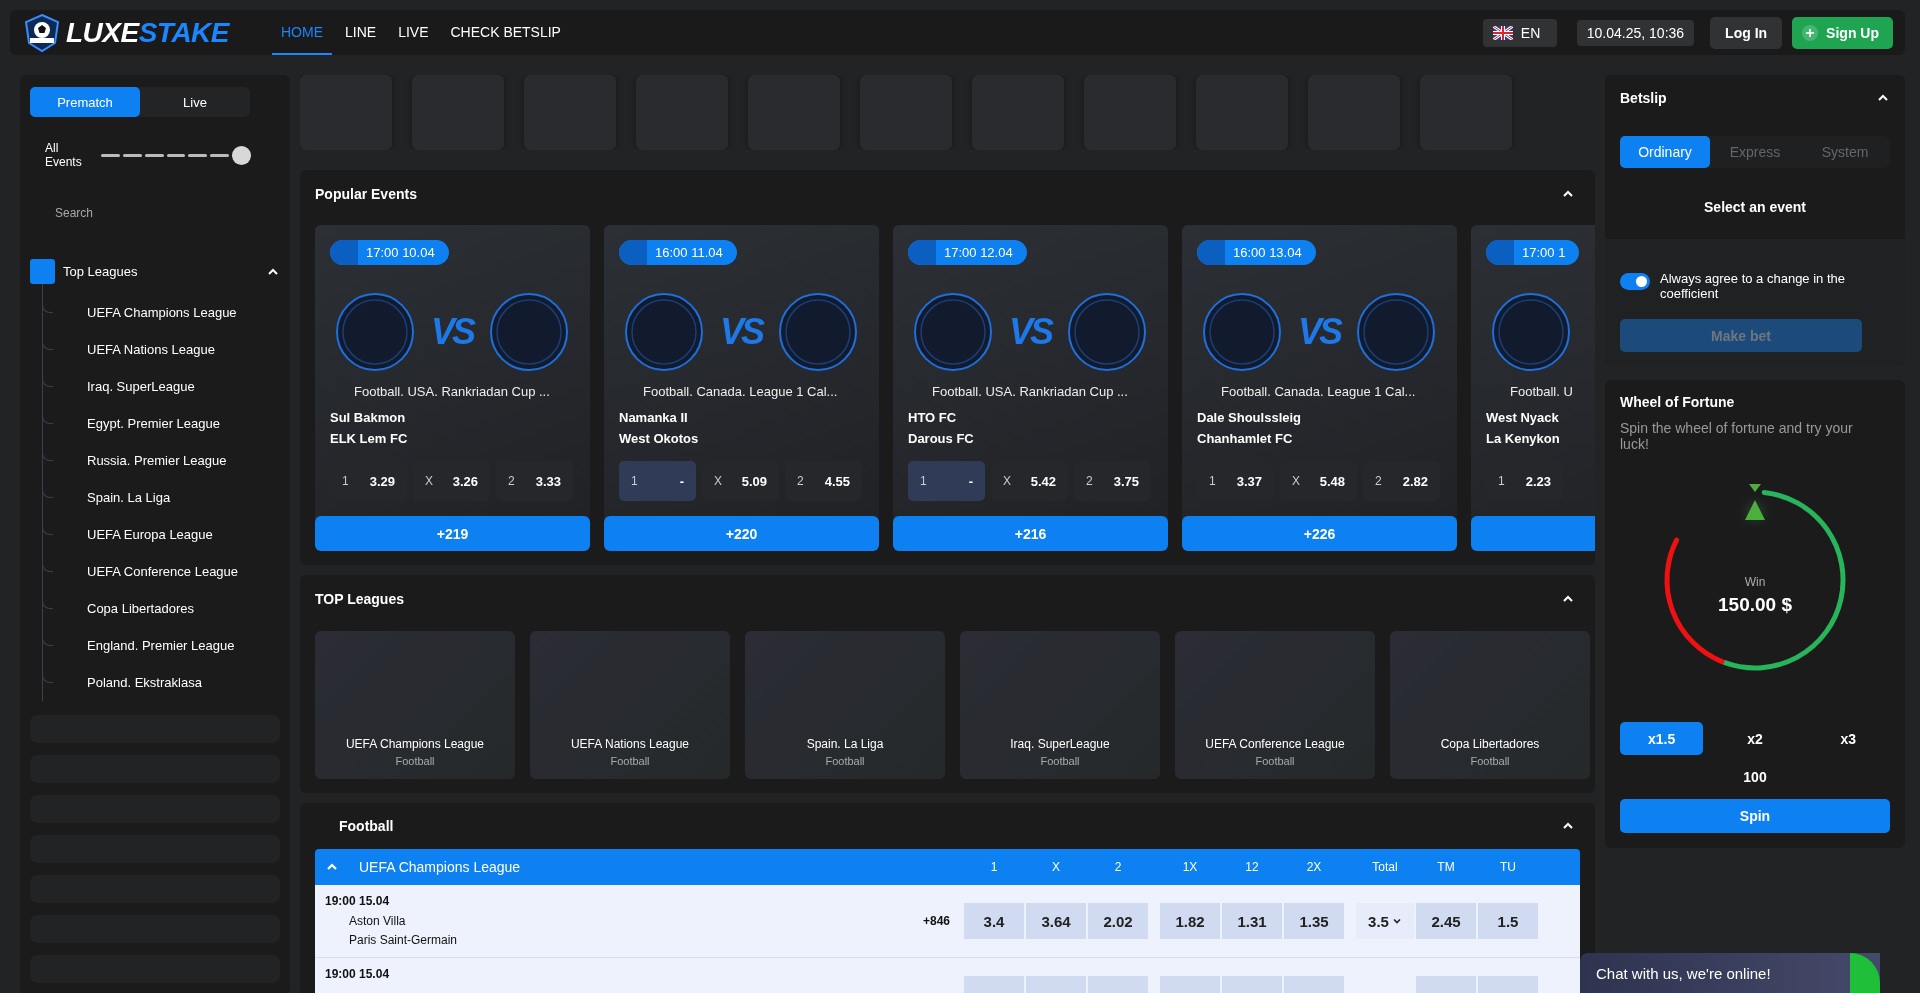  Describe the element at coordinates (440, 867) in the screenshot. I see `league-name: UEFA Champions League` at that location.